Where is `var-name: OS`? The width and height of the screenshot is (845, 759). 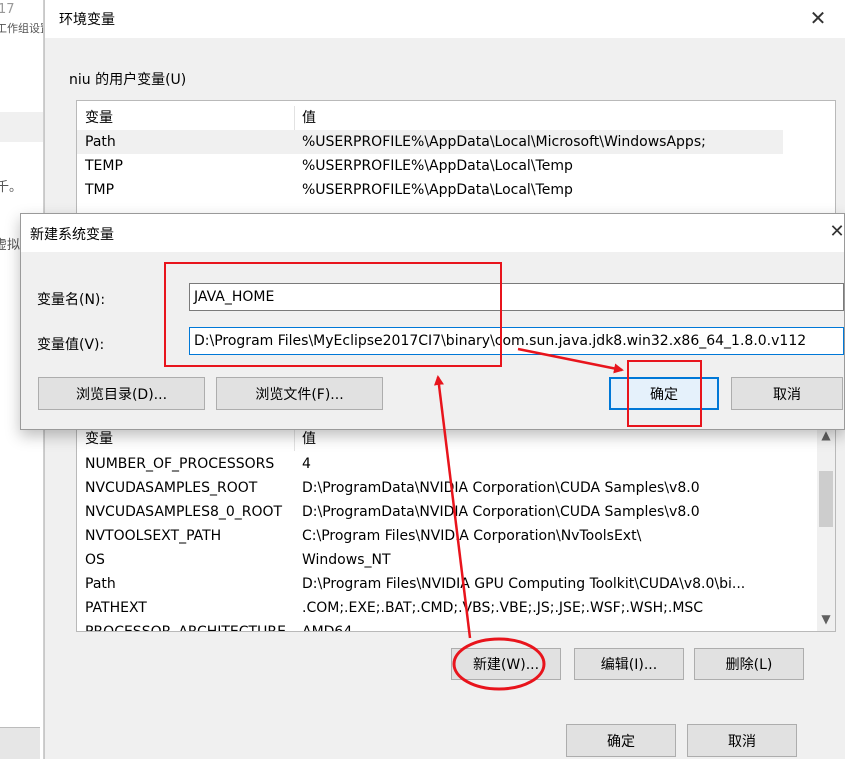
var-name: OS is located at coordinates (95, 560).